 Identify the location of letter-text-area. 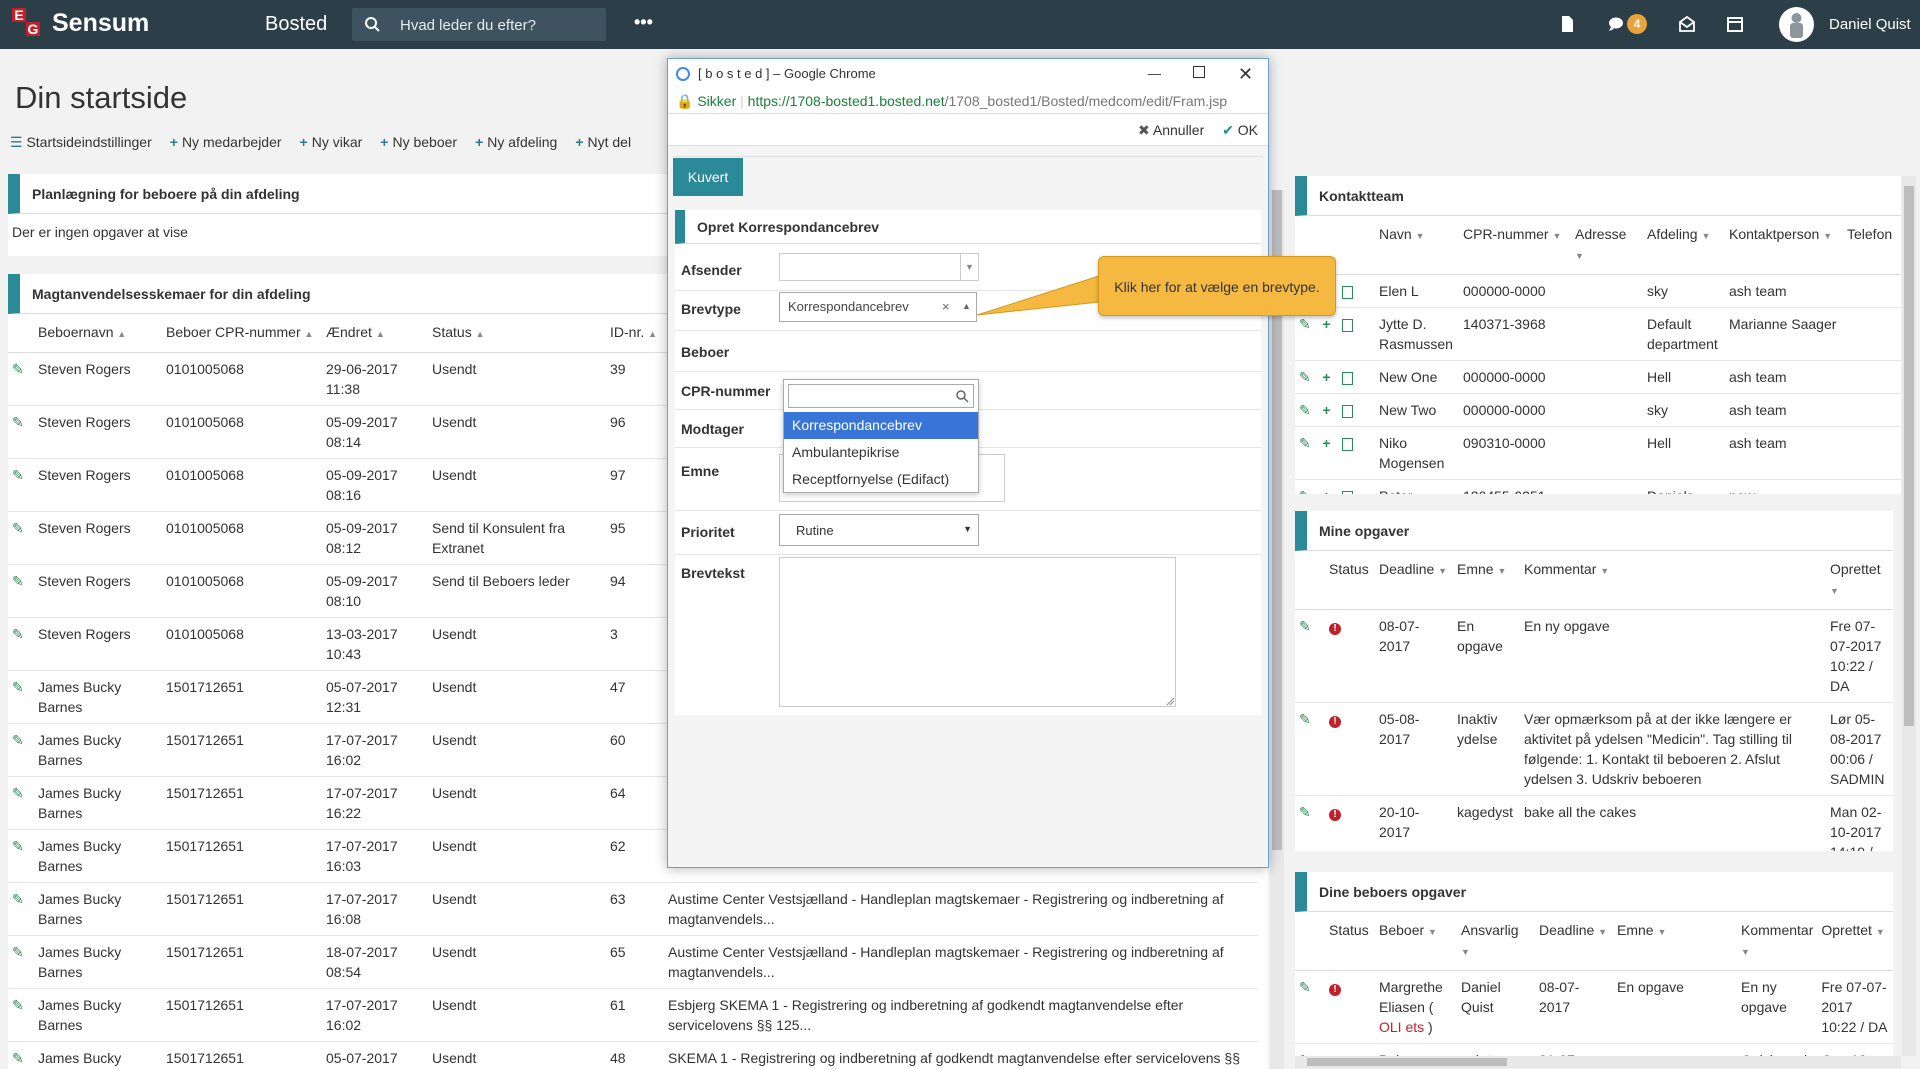
(977, 632).